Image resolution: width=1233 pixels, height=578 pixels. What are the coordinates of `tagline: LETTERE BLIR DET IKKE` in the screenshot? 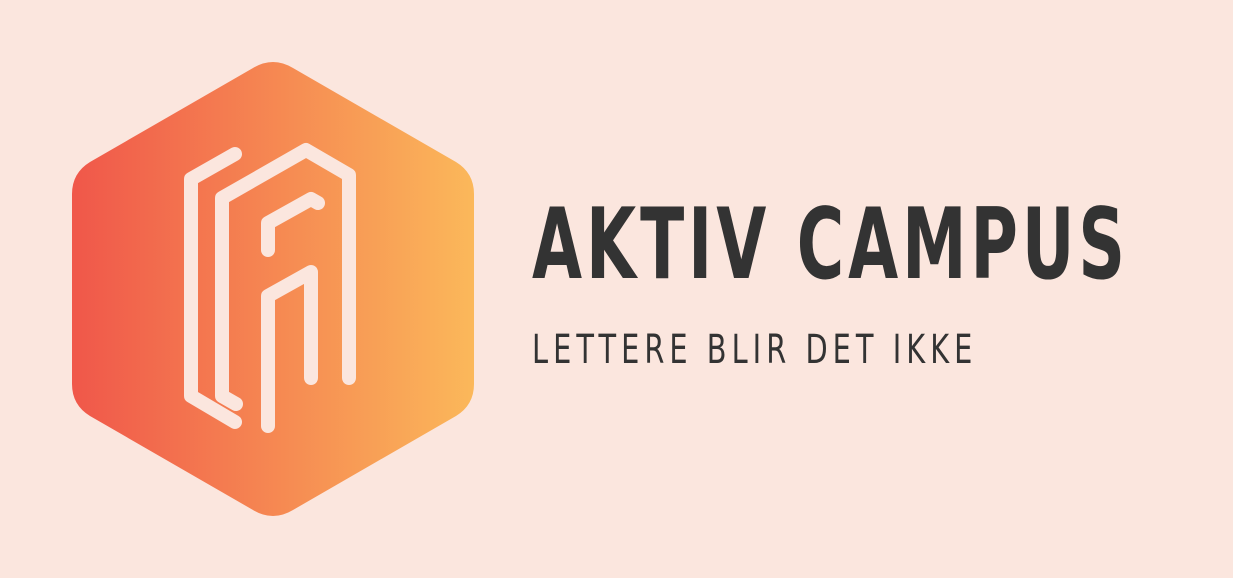 It's located at (755, 350).